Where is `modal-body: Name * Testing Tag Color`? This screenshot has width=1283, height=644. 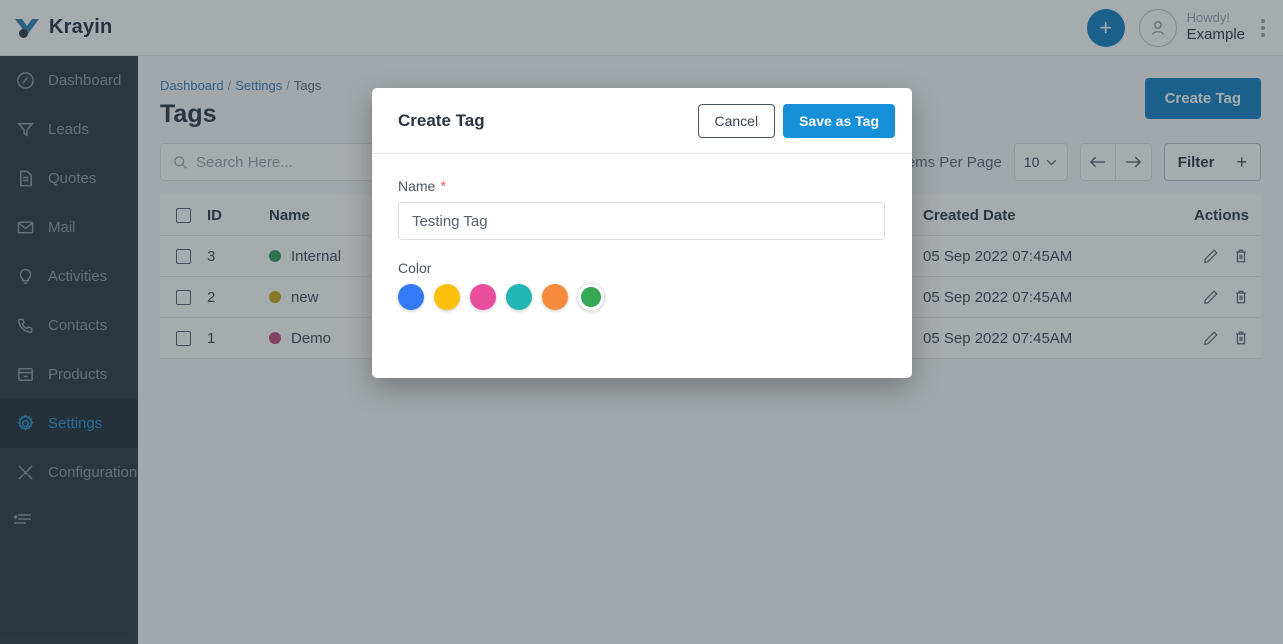
modal-body: Name * Testing Tag Color is located at coordinates (642, 232).